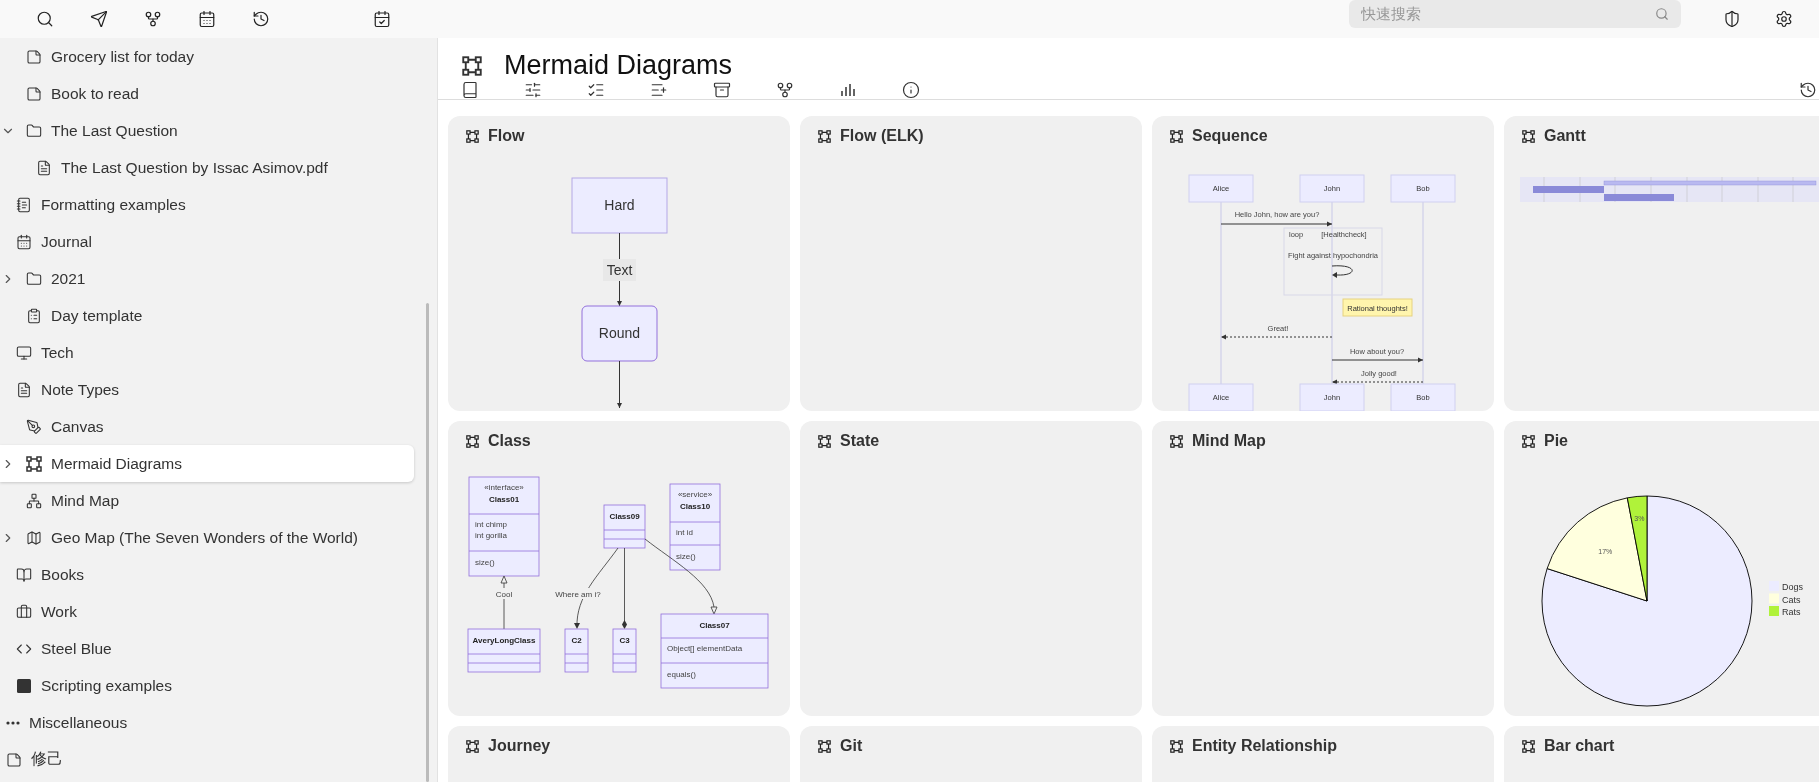 The image size is (1819, 782). What do you see at coordinates (695, 527) in the screenshot?
I see `class-box: «service» Class10 int id size()` at bounding box center [695, 527].